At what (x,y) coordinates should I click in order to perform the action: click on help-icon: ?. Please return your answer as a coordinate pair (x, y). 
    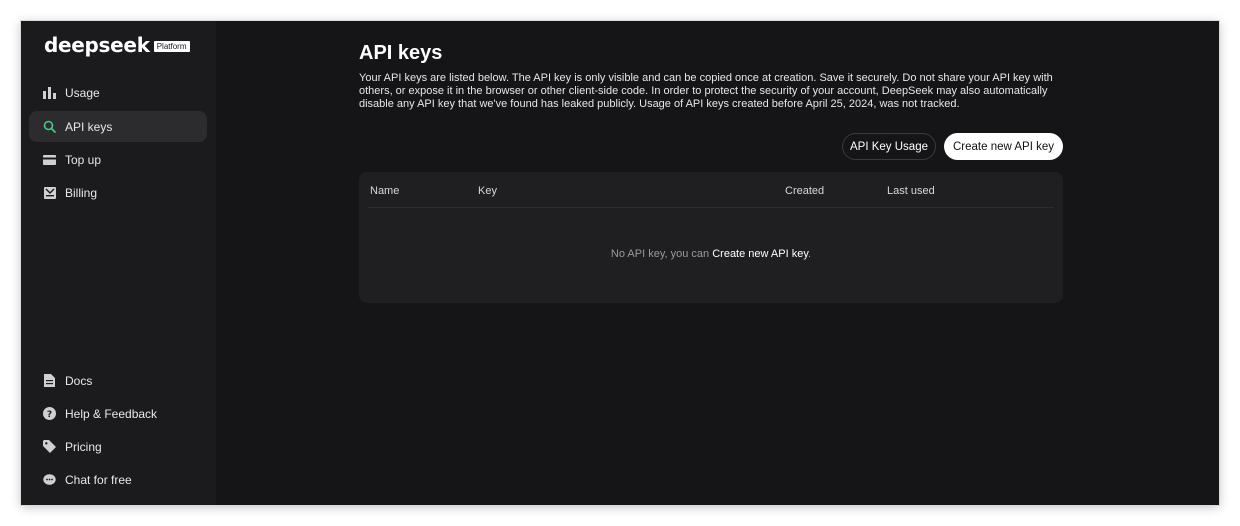
    Looking at the image, I should click on (49, 413).